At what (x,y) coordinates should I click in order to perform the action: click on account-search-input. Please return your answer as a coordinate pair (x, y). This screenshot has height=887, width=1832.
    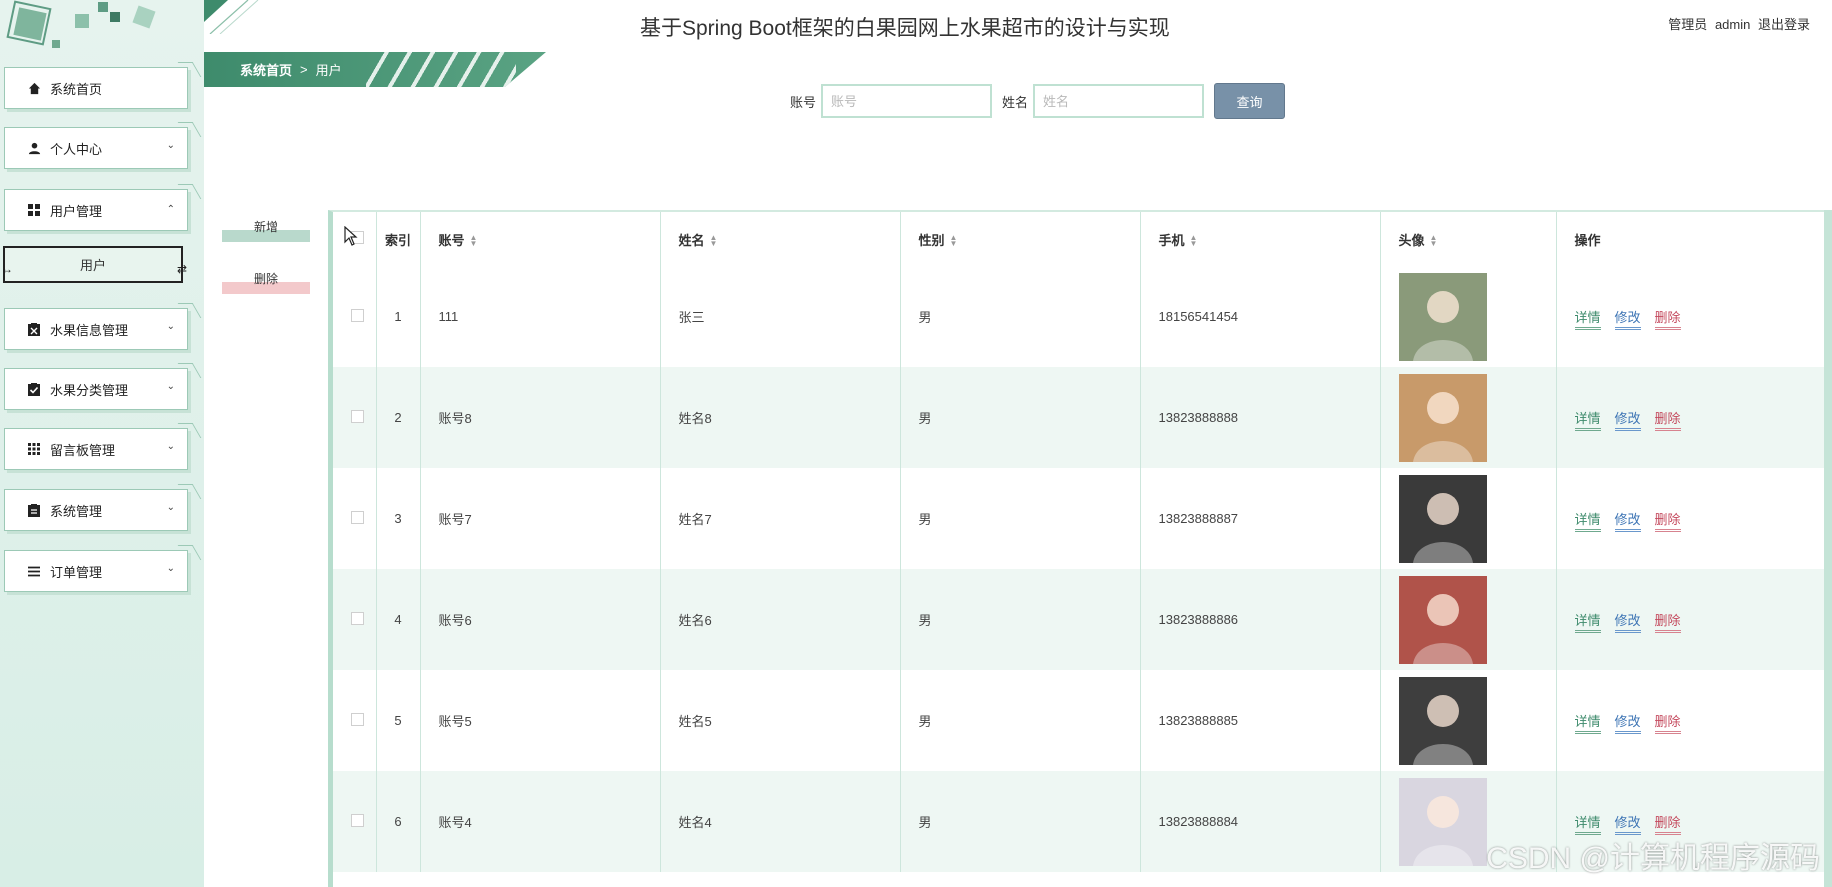
    Looking at the image, I should click on (907, 101).